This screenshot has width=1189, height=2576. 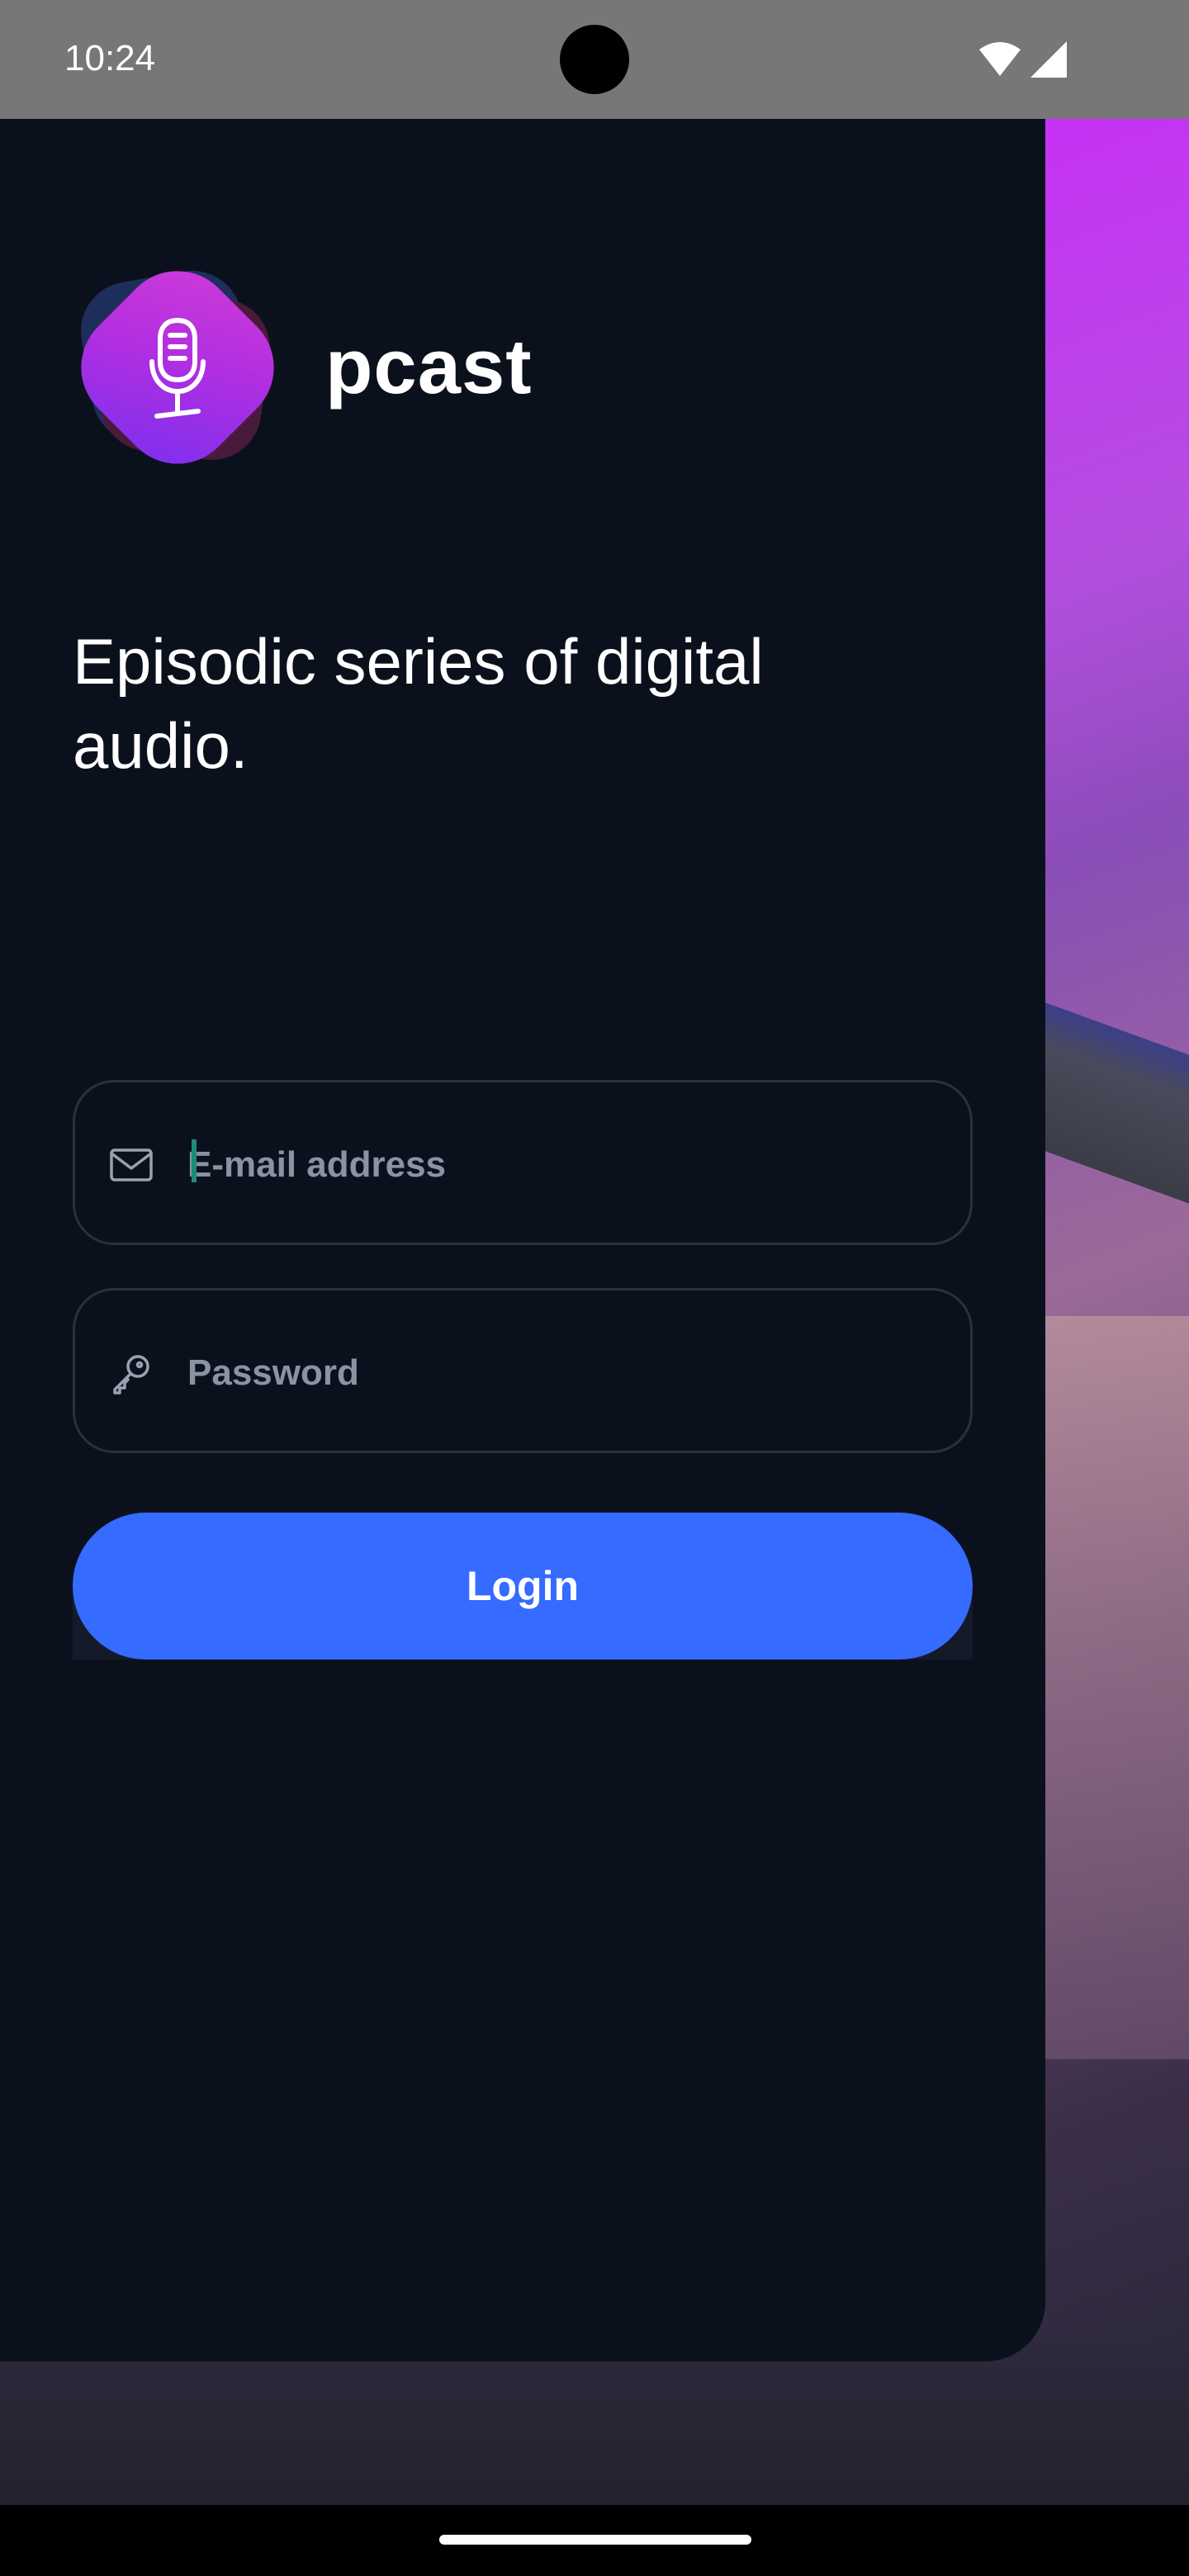 What do you see at coordinates (131, 1375) in the screenshot?
I see `key-icon` at bounding box center [131, 1375].